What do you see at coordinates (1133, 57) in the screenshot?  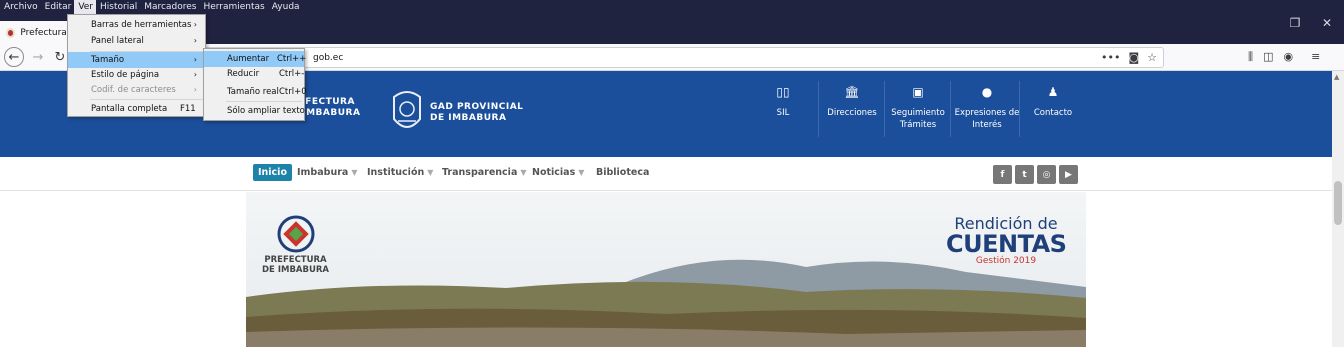 I see `pocket-icon: ◙` at bounding box center [1133, 57].